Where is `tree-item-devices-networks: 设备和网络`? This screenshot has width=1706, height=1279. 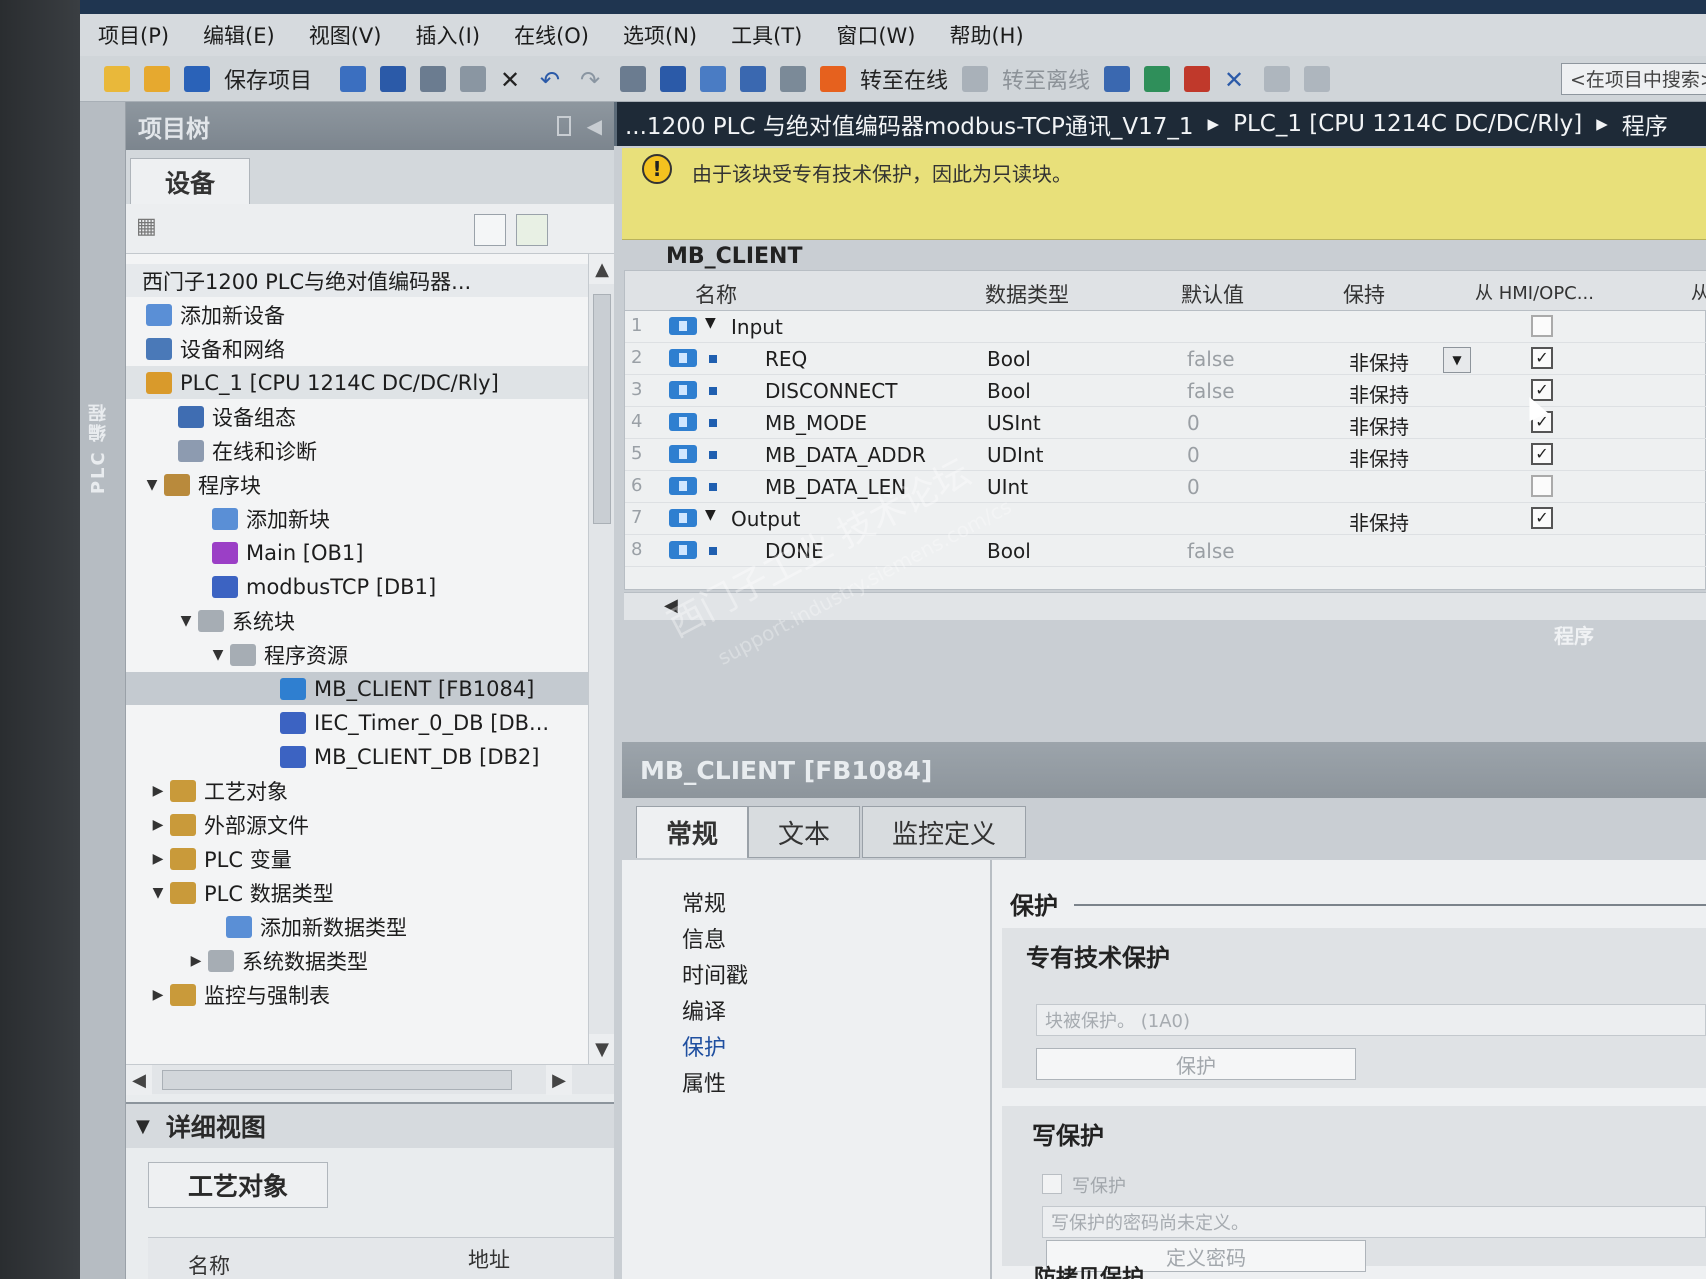 tree-item-devices-networks: 设备和网络 is located at coordinates (357, 348).